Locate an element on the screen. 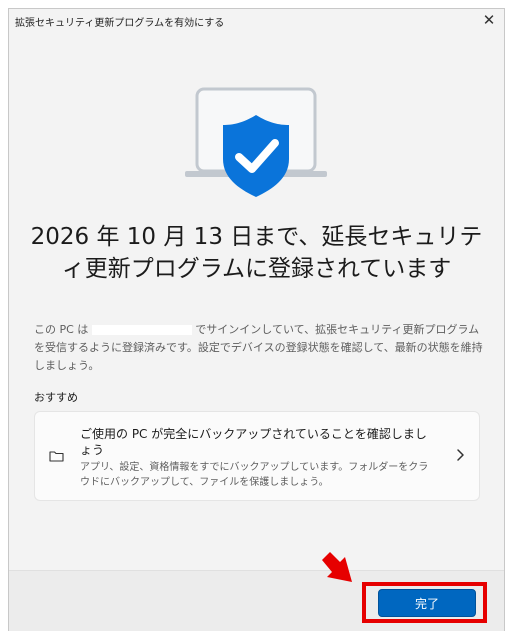 This screenshot has width=514, height=638. description-part-1: この PC は is located at coordinates (61, 329).